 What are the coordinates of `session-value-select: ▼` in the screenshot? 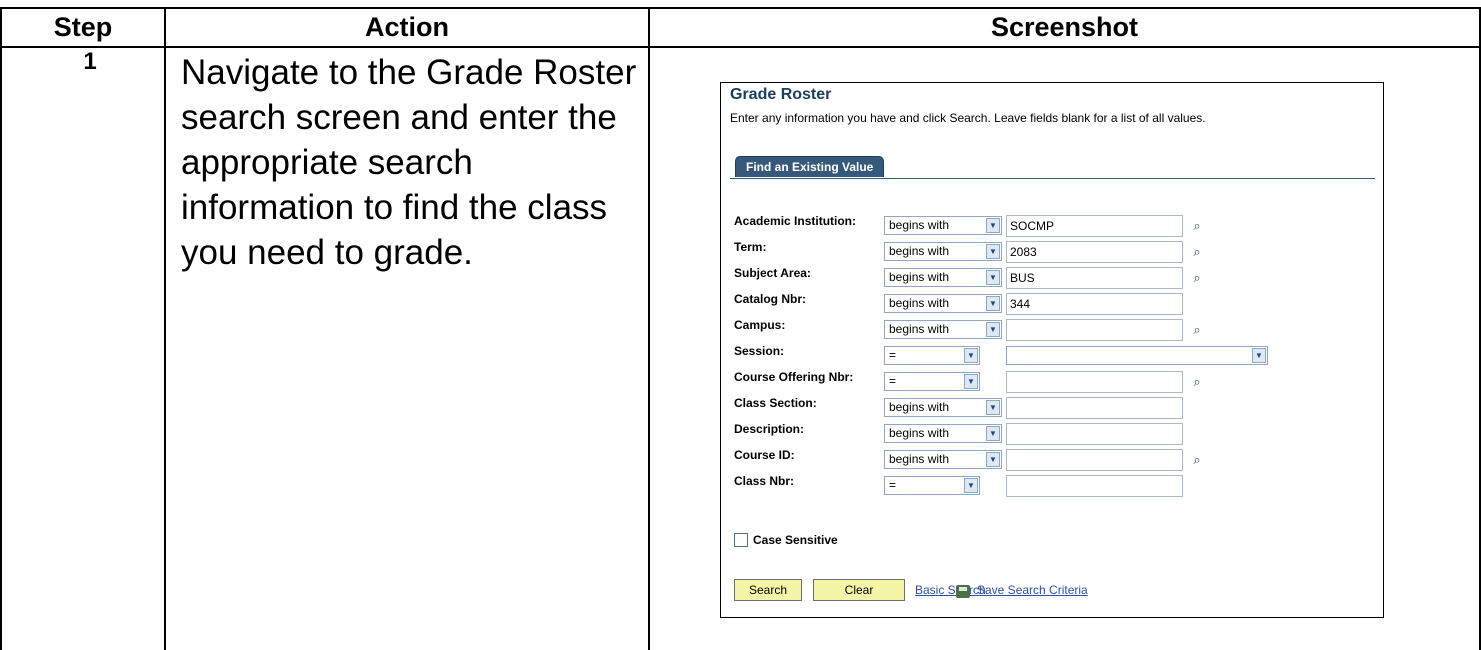 It's located at (1137, 355).